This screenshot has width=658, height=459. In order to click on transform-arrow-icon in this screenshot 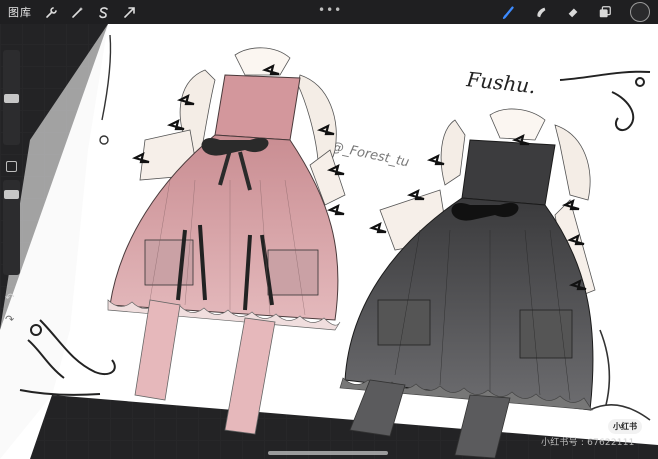, I will do `click(129, 12)`.